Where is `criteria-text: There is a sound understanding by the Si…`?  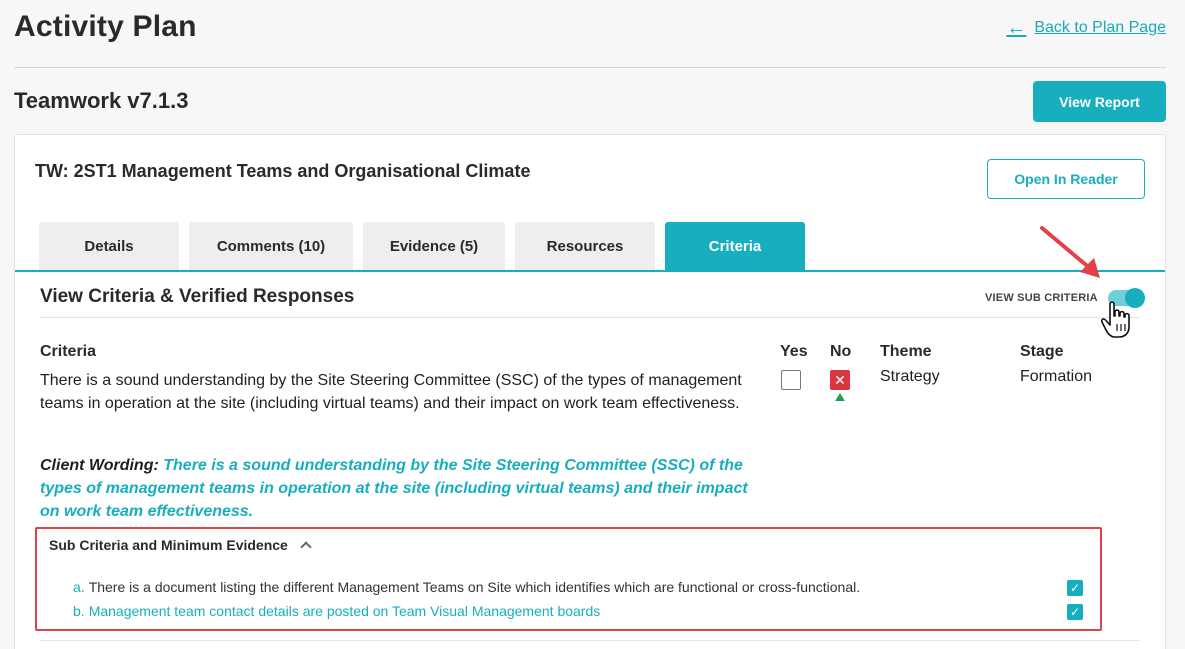
criteria-text: There is a sound understanding by the Si… is located at coordinates (391, 392).